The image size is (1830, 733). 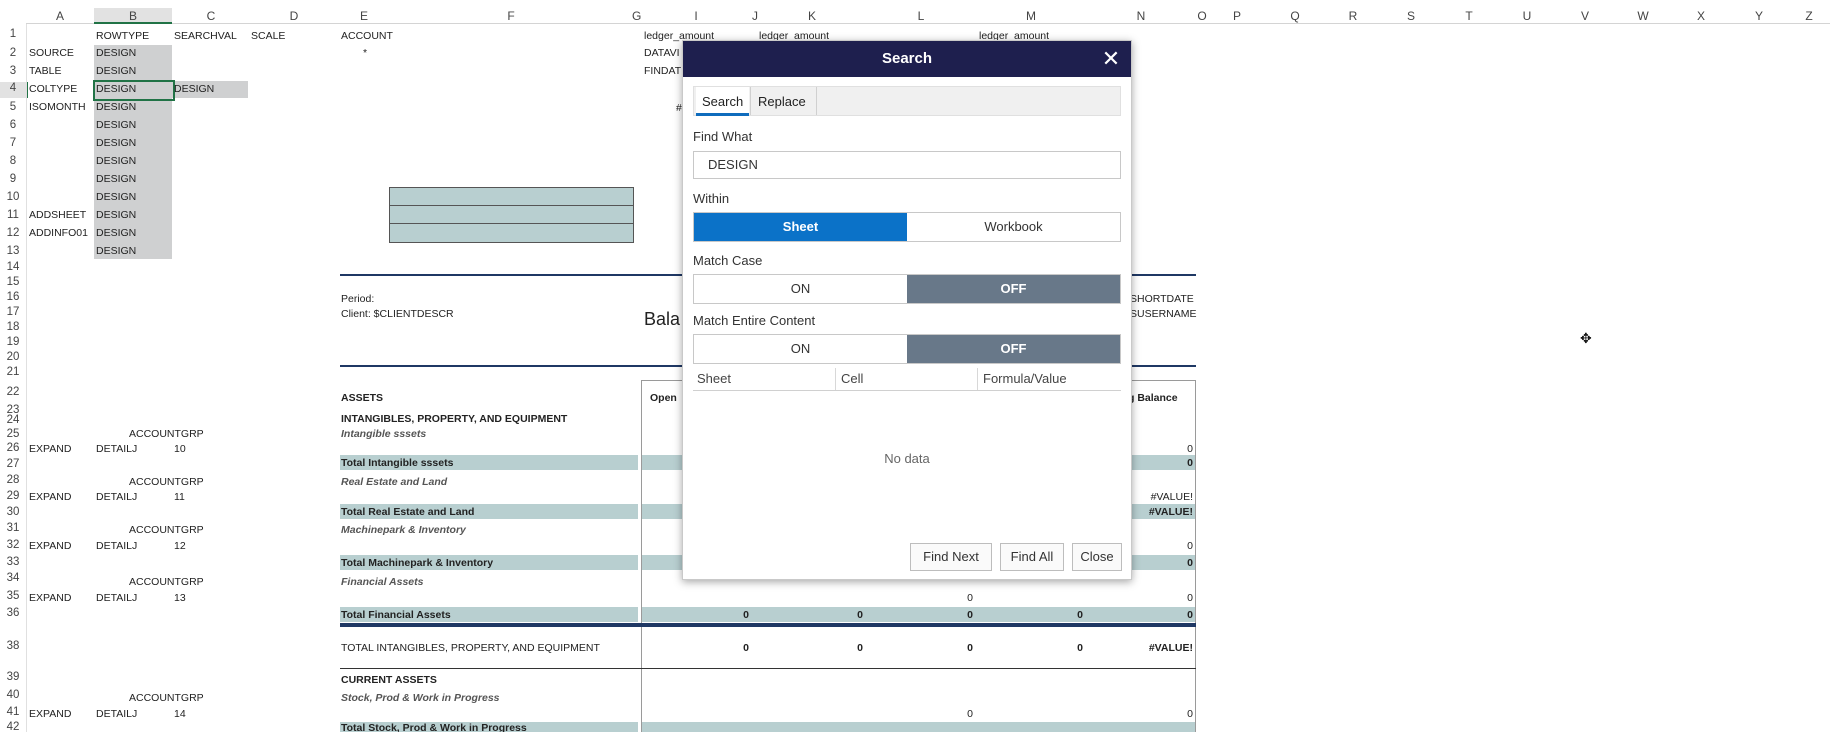 I want to click on row-header: 1, so click(x=13, y=34).